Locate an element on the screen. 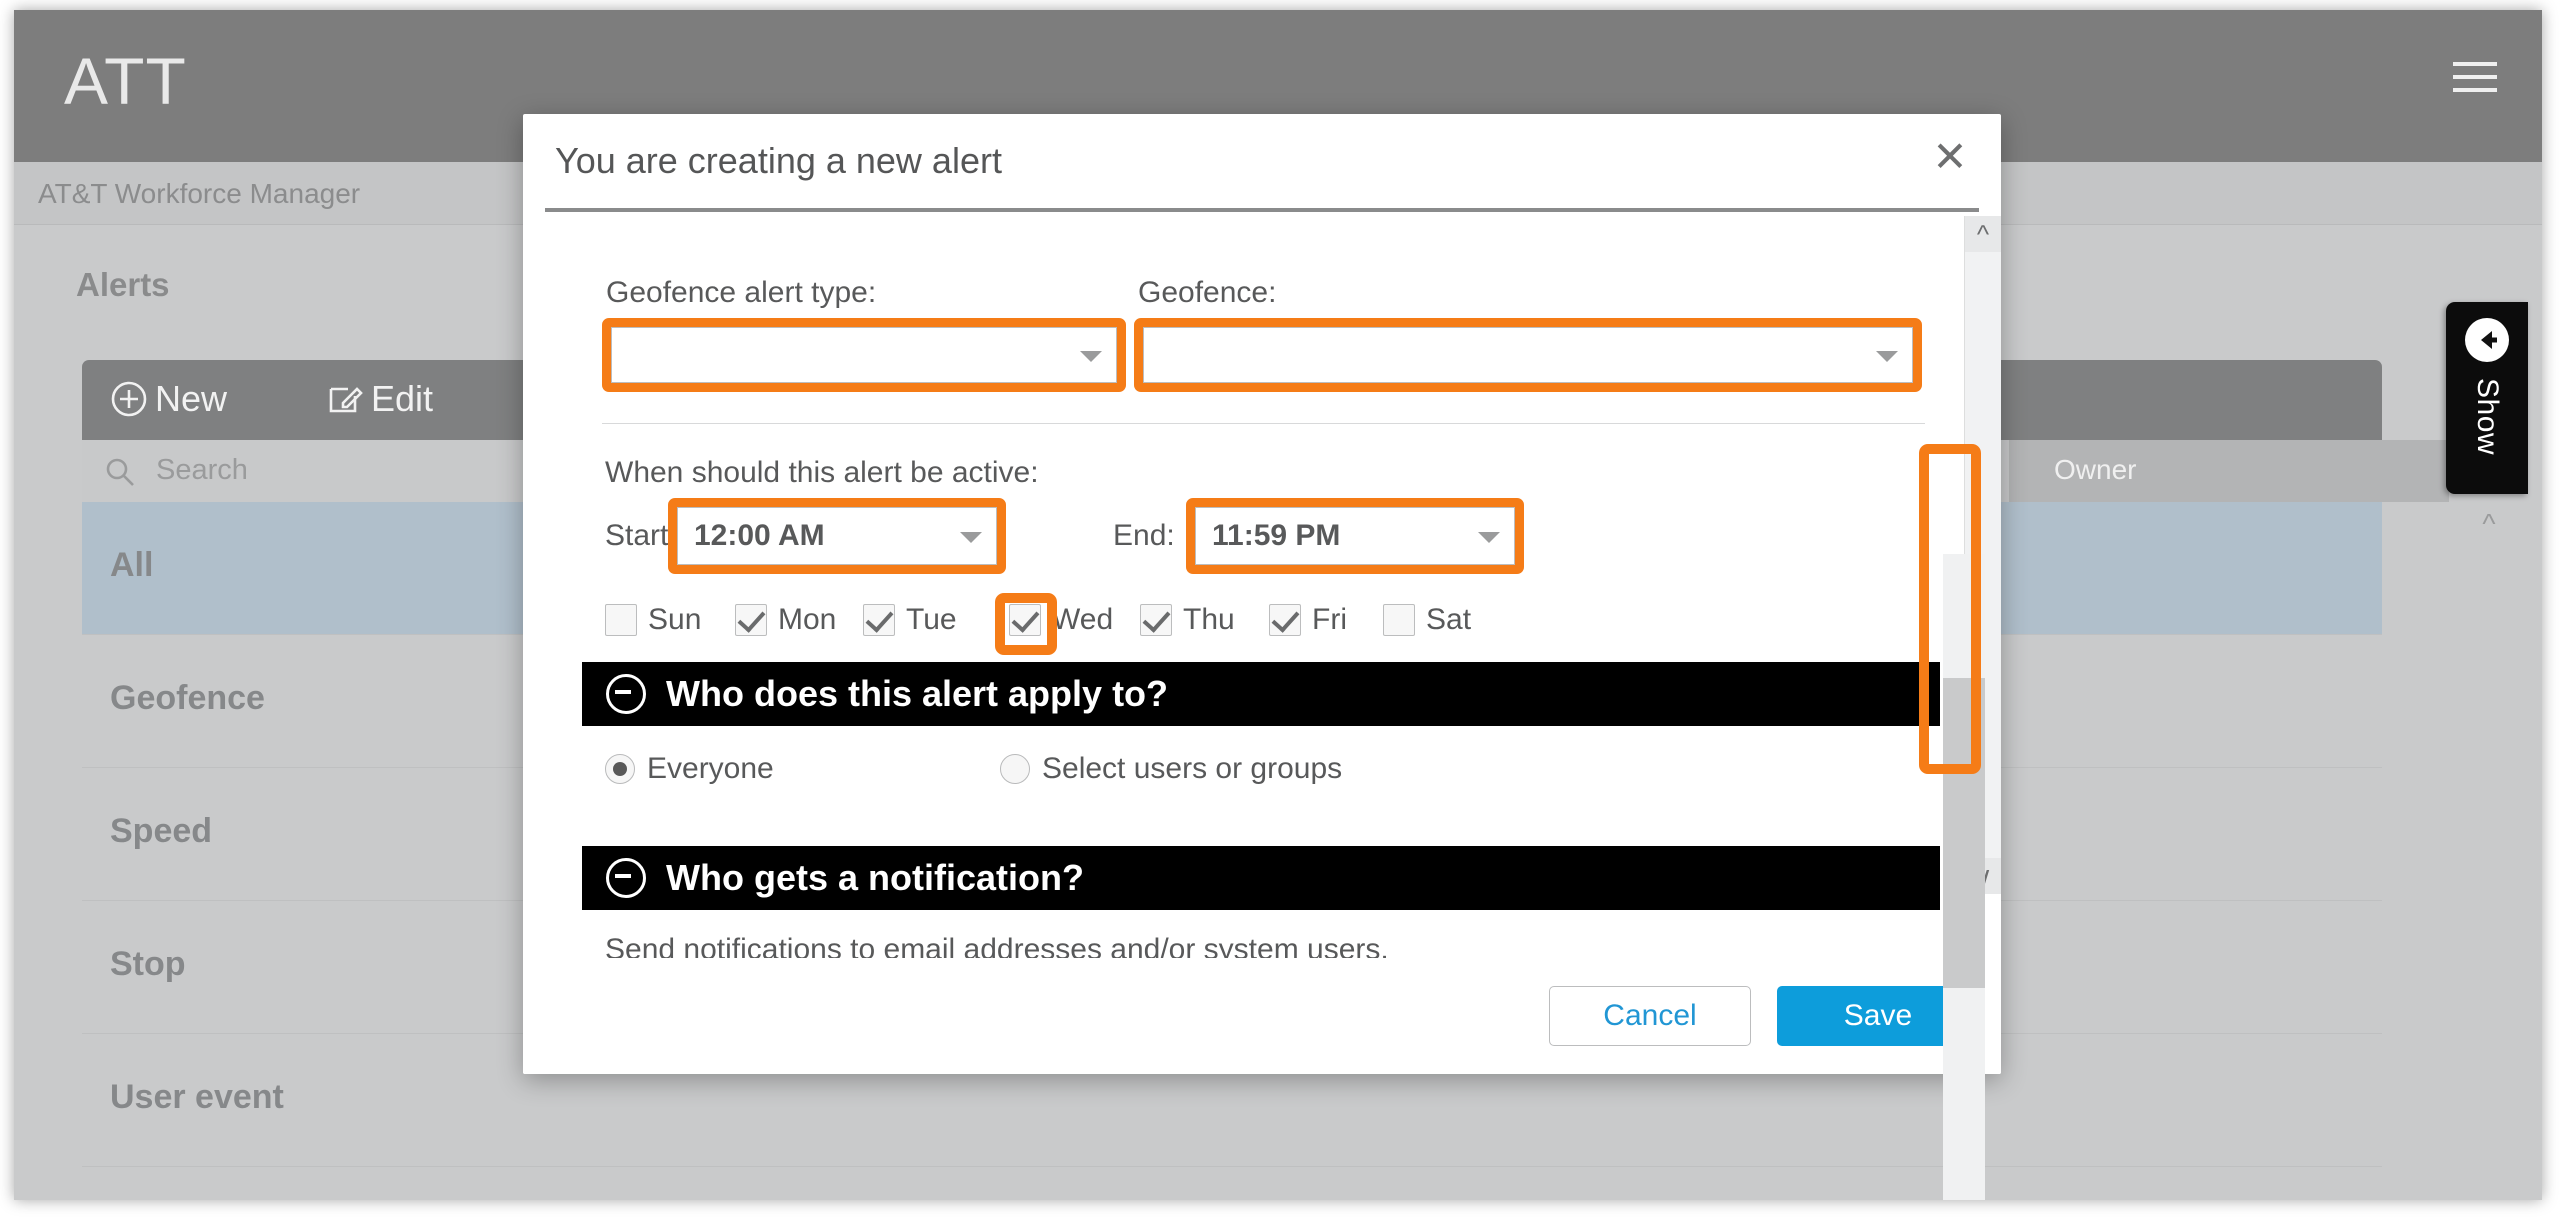 Image resolution: width=2560 pixels, height=1229 pixels. geofence-alert-type-label: Geofence alert type: is located at coordinates (741, 292).